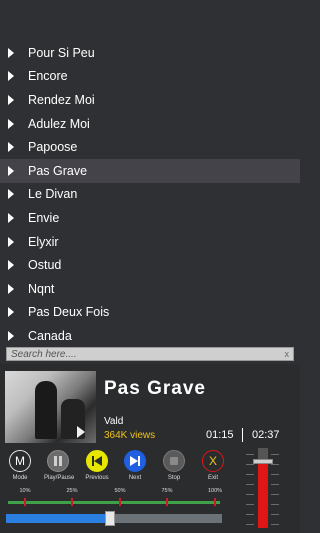 The height and width of the screenshot is (533, 320). Describe the element at coordinates (287, 354) in the screenshot. I see `clear-search-icon: x` at that location.